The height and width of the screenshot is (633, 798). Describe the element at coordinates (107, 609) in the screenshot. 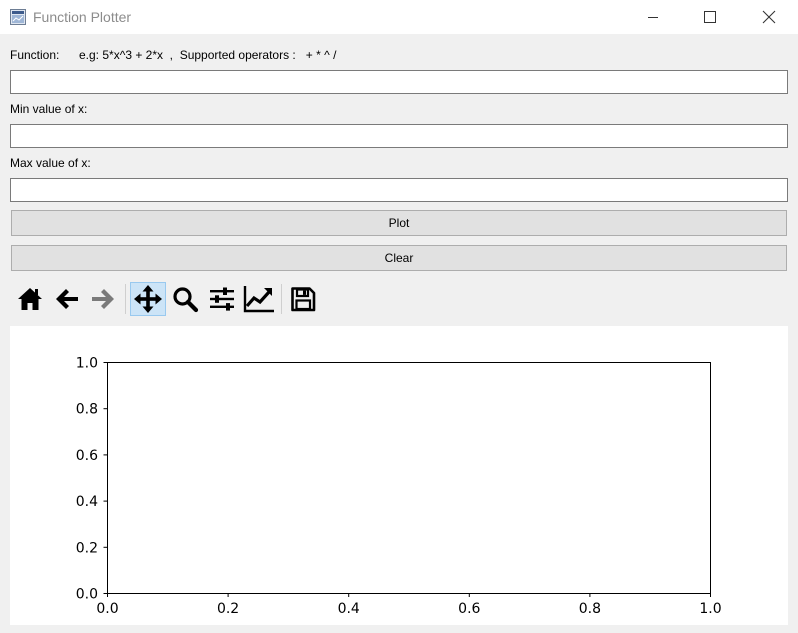

I see `x-tick-label: 0.0` at that location.